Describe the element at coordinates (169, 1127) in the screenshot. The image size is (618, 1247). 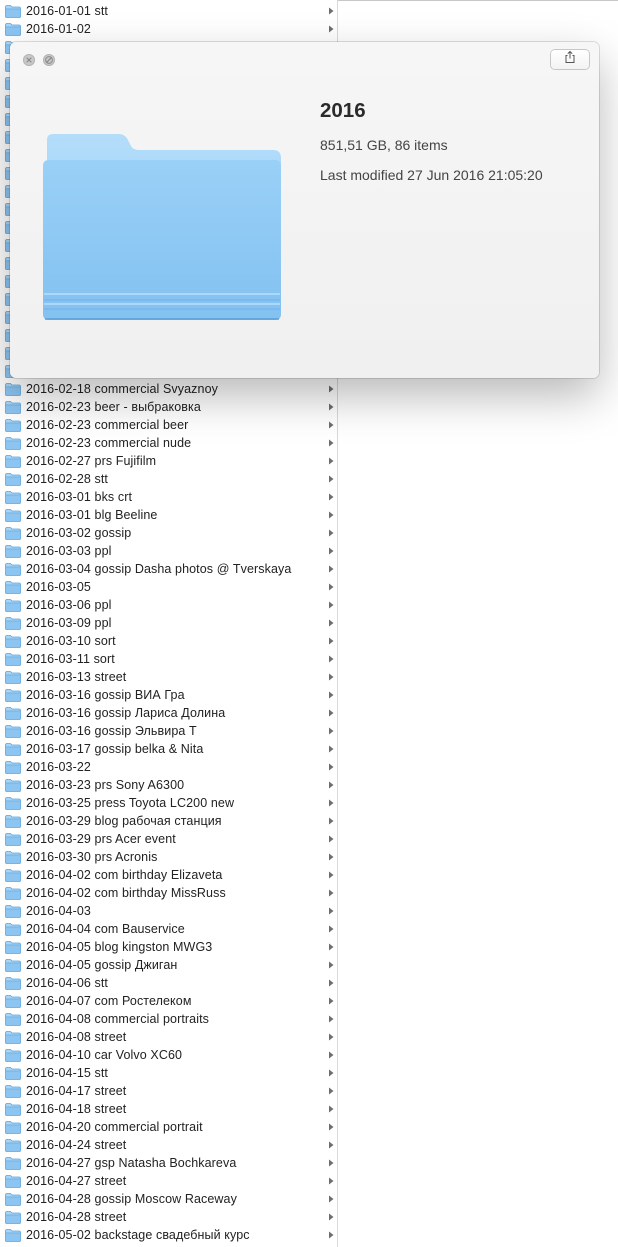
I see `list-item: 2016-04-20 commercial portrait` at that location.